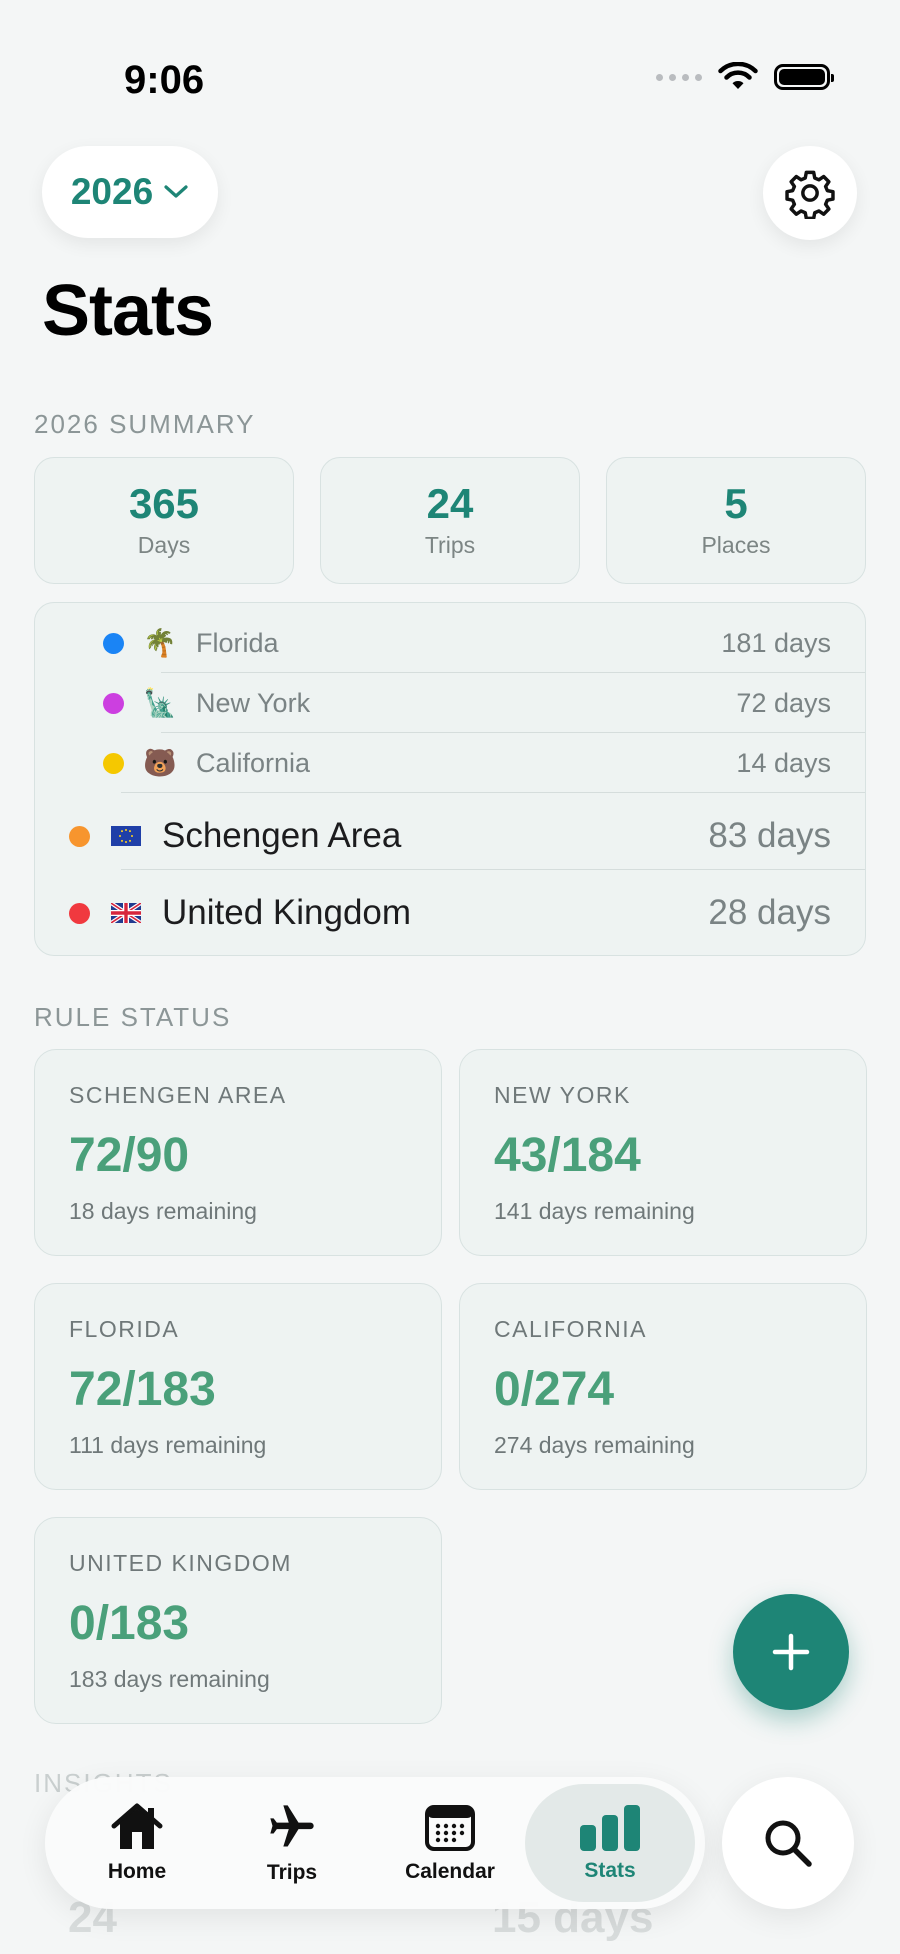 This screenshot has width=900, height=1954. I want to click on place-name: California, so click(253, 762).